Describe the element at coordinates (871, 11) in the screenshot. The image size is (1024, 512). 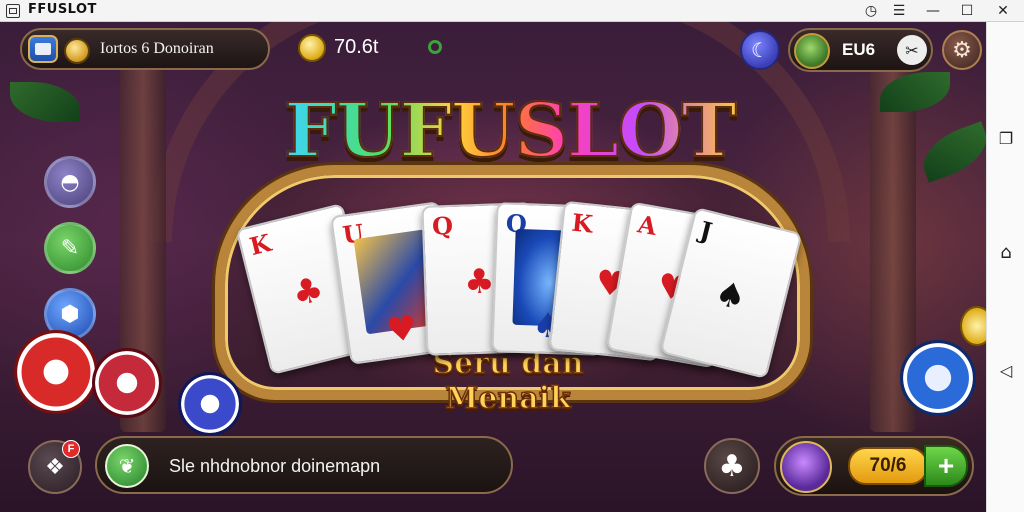
I see `timer-icon: ◷` at that location.